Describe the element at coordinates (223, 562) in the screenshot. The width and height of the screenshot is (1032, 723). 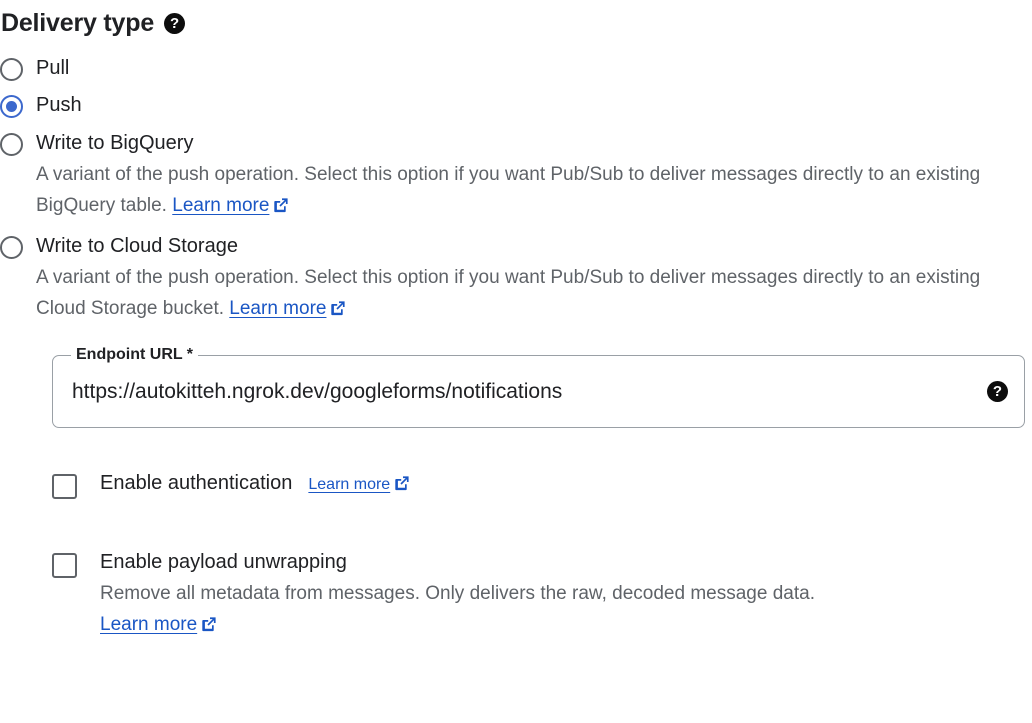
I see `checkbox-label-enable-payload-unwrapping: Enable payload unwrapping` at that location.